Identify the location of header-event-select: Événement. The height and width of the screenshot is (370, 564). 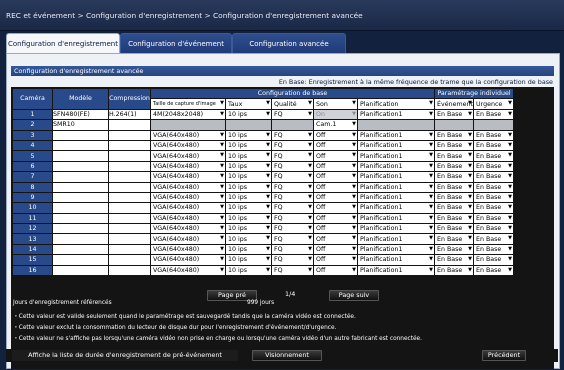
(454, 104).